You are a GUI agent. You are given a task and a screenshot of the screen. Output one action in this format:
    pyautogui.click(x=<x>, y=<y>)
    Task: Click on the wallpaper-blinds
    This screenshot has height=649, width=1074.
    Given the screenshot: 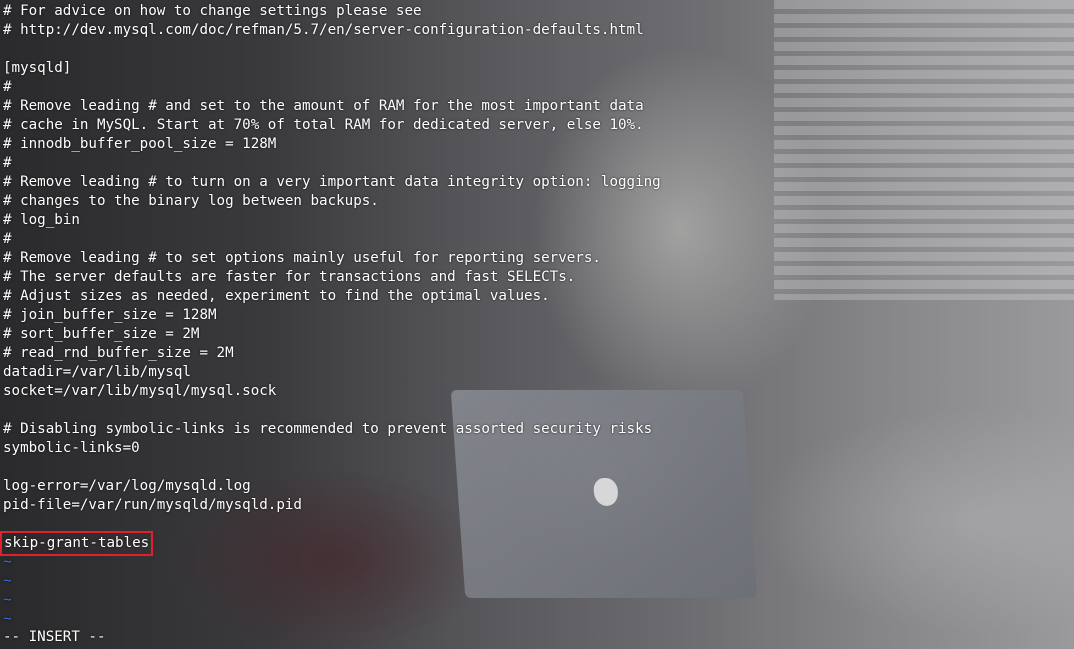 What is the action you would take?
    pyautogui.click(x=924, y=150)
    